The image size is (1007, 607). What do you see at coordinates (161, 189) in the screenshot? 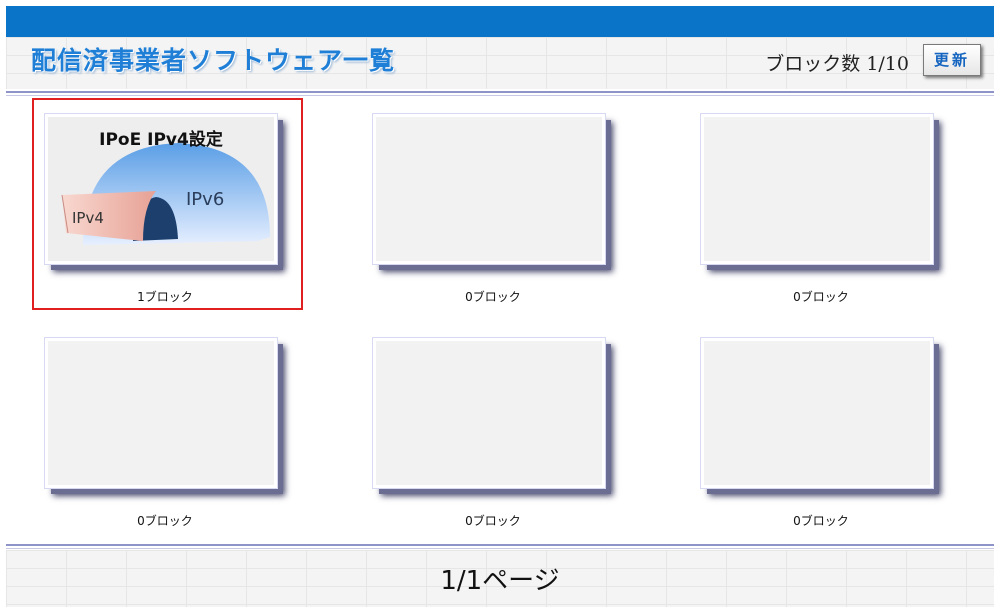
I see `tile-thumbnail: IPv6 IPv4 IPoE IPv4設定` at bounding box center [161, 189].